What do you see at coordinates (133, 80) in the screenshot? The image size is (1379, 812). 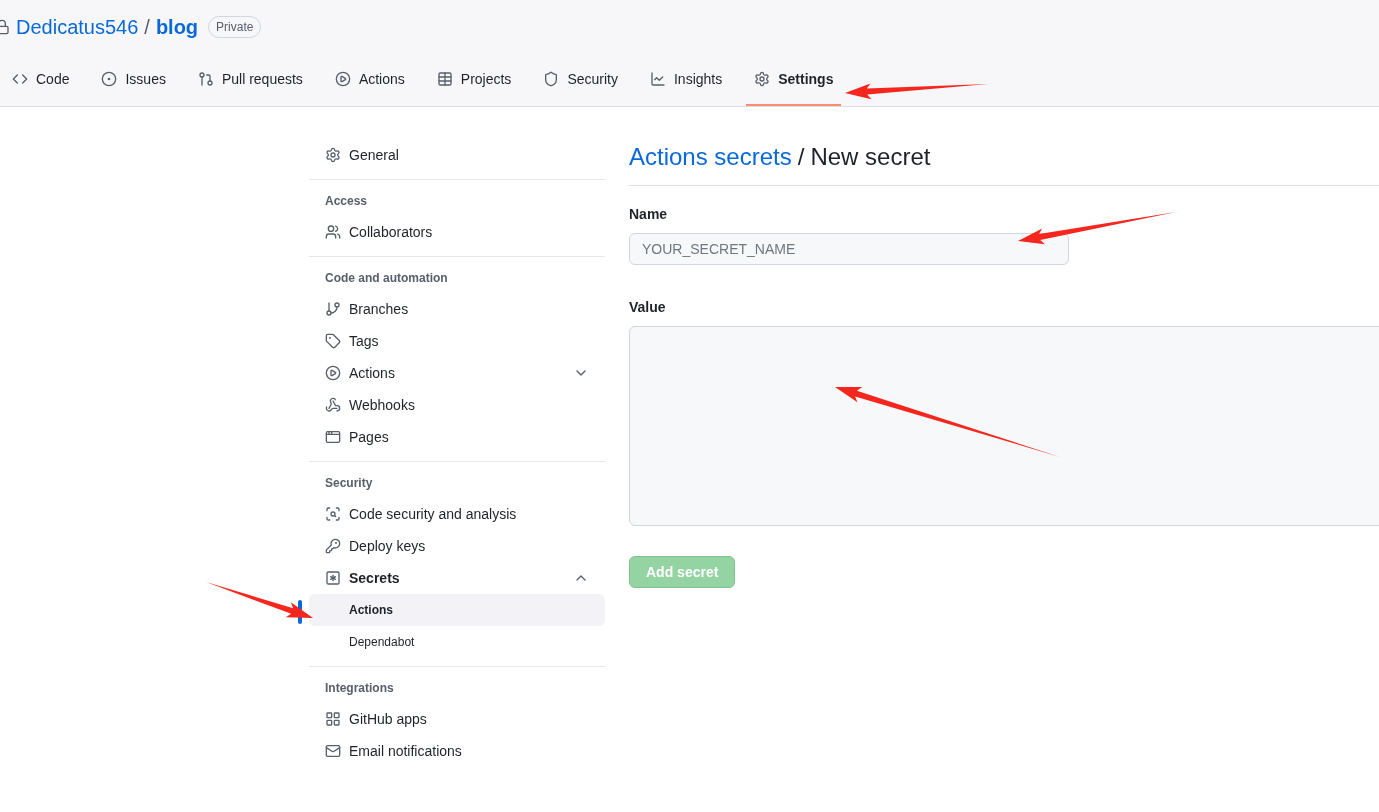 I see `repo-tab: Issues` at bounding box center [133, 80].